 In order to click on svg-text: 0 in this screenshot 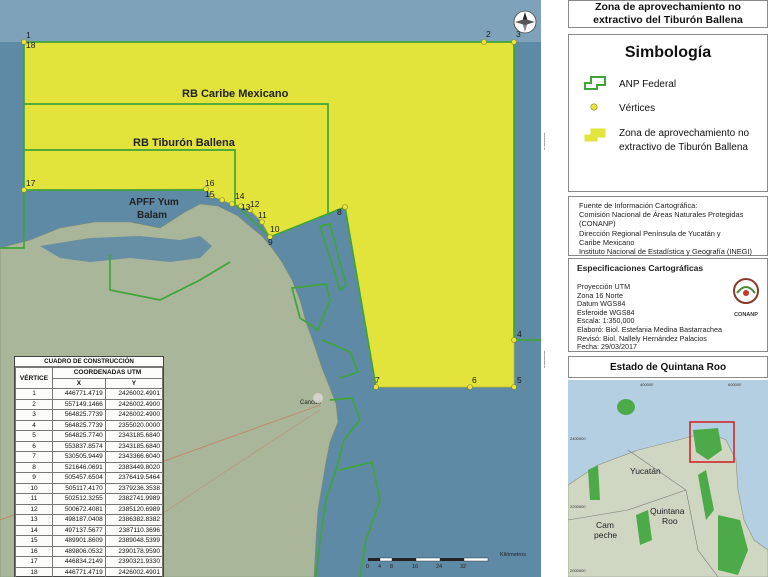, I will do `click(367, 567)`.